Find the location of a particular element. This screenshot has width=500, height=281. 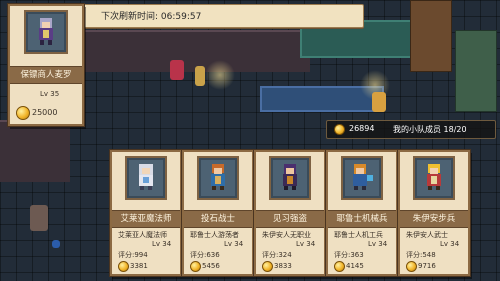

recruit-price: 3381 is located at coordinates (139, 266).